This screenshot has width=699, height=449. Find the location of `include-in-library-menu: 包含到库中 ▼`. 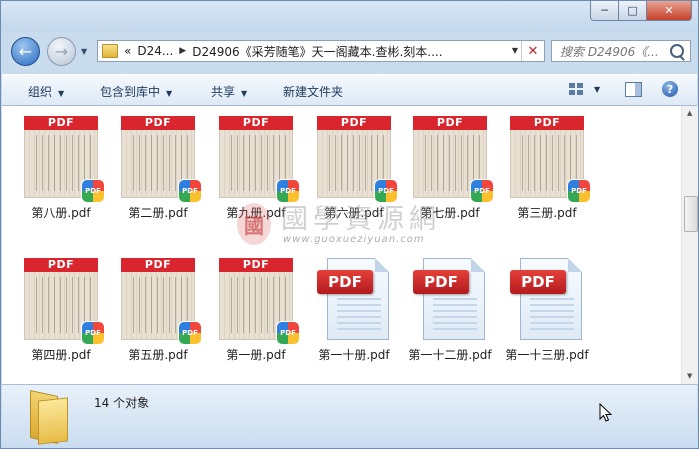

include-in-library-menu: 包含到库中 ▼ is located at coordinates (136, 91).